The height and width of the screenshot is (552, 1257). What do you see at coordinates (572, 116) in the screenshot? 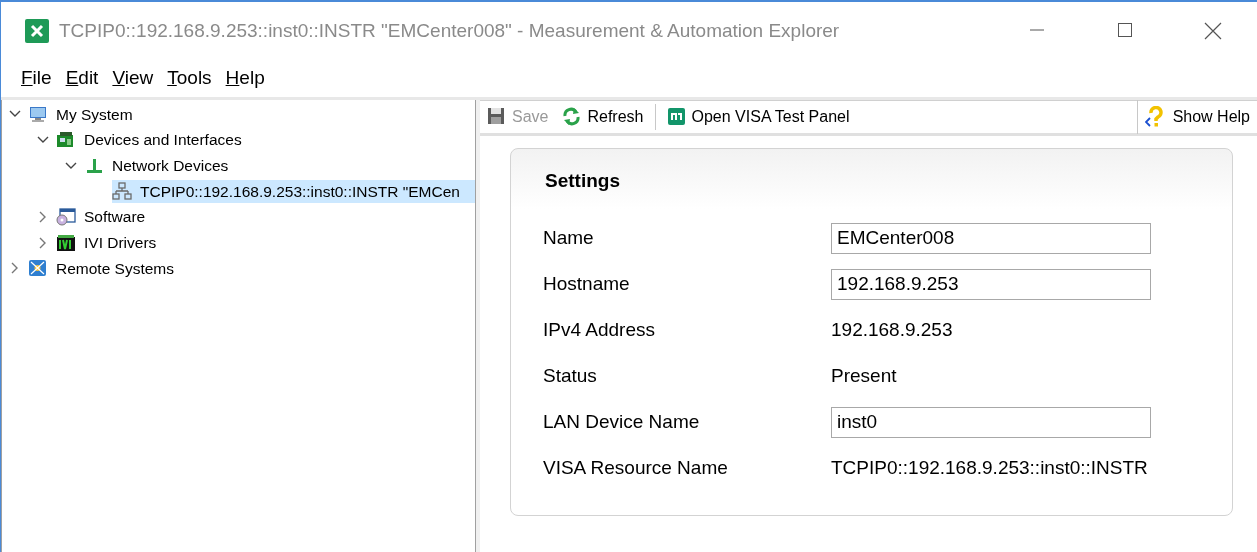
I see `refresh-icon` at bounding box center [572, 116].